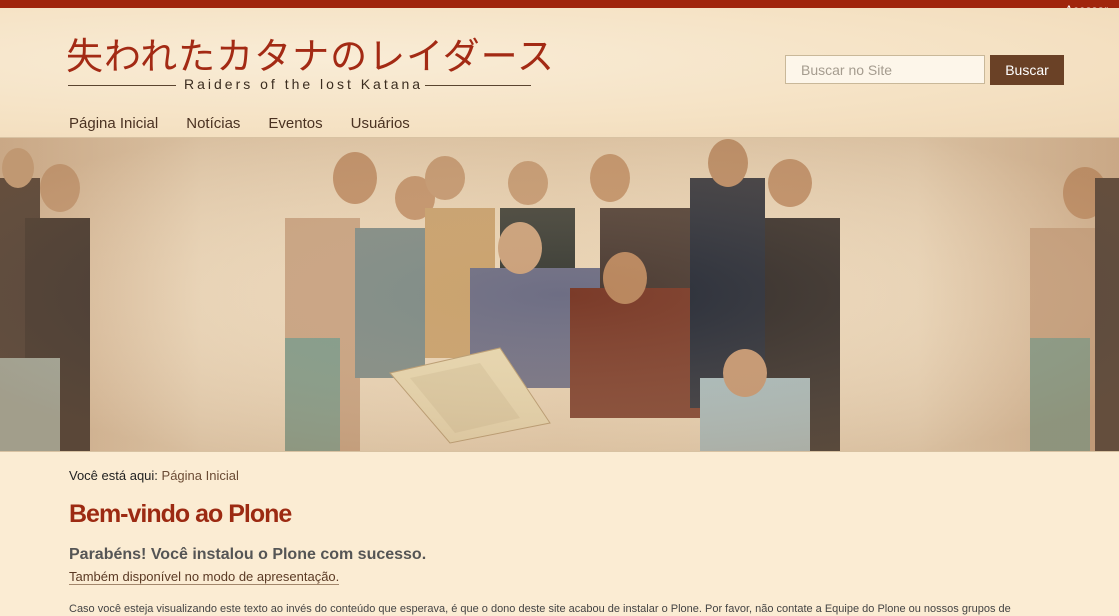  Describe the element at coordinates (200, 475) in the screenshot. I see `breadcrumb-home-link: Página Inicial` at that location.